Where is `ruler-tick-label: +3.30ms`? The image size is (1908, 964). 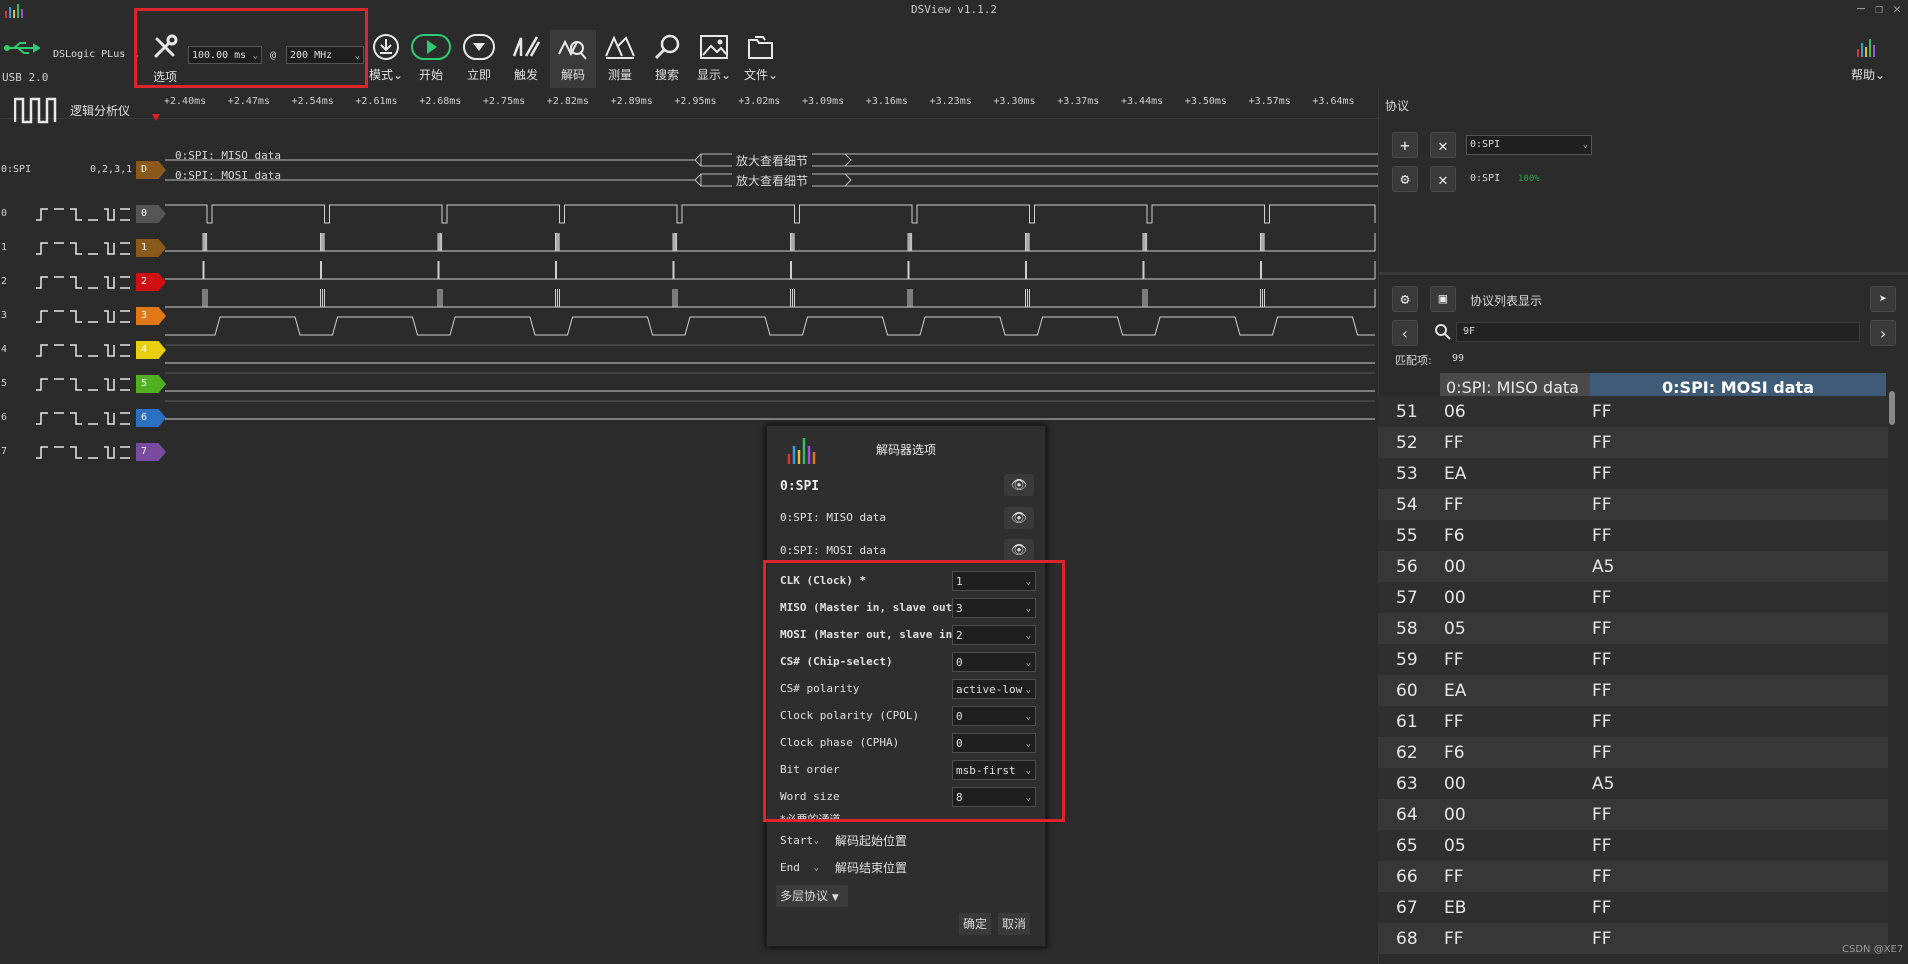
ruler-tick-label: +3.30ms is located at coordinates (1014, 101).